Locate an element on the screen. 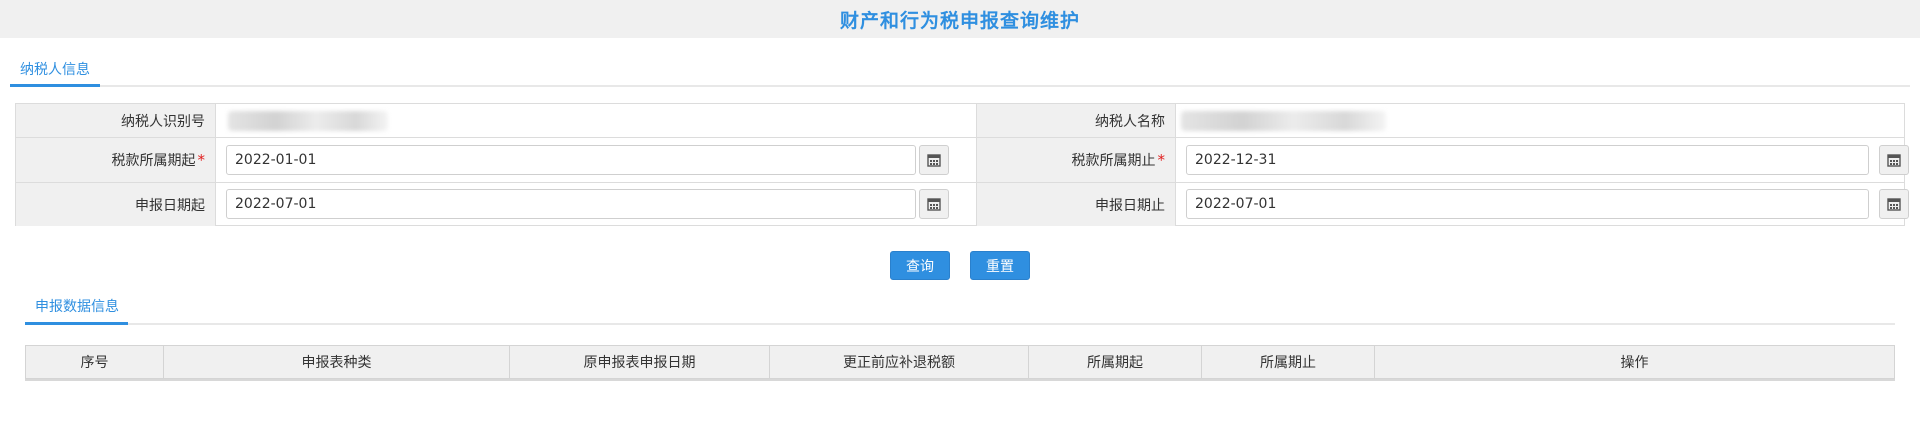 The image size is (1920, 429). table-bottom-border is located at coordinates (960, 380).